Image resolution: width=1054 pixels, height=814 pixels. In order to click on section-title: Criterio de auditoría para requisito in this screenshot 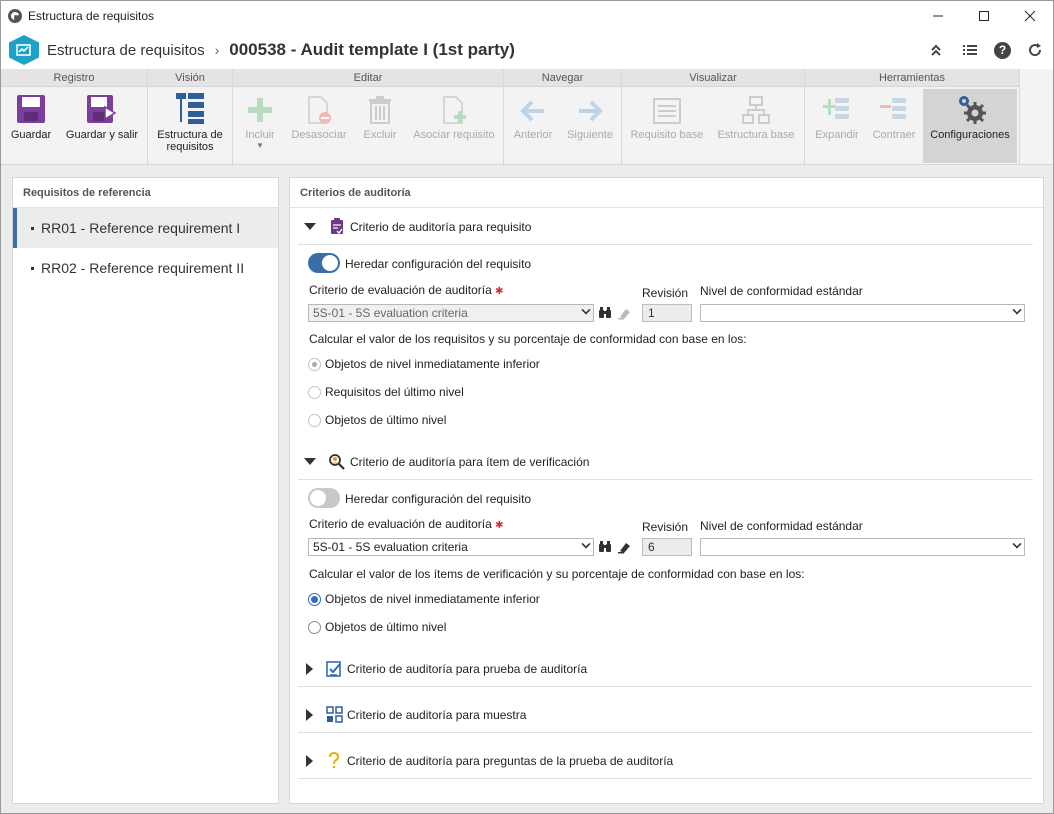, I will do `click(441, 226)`.